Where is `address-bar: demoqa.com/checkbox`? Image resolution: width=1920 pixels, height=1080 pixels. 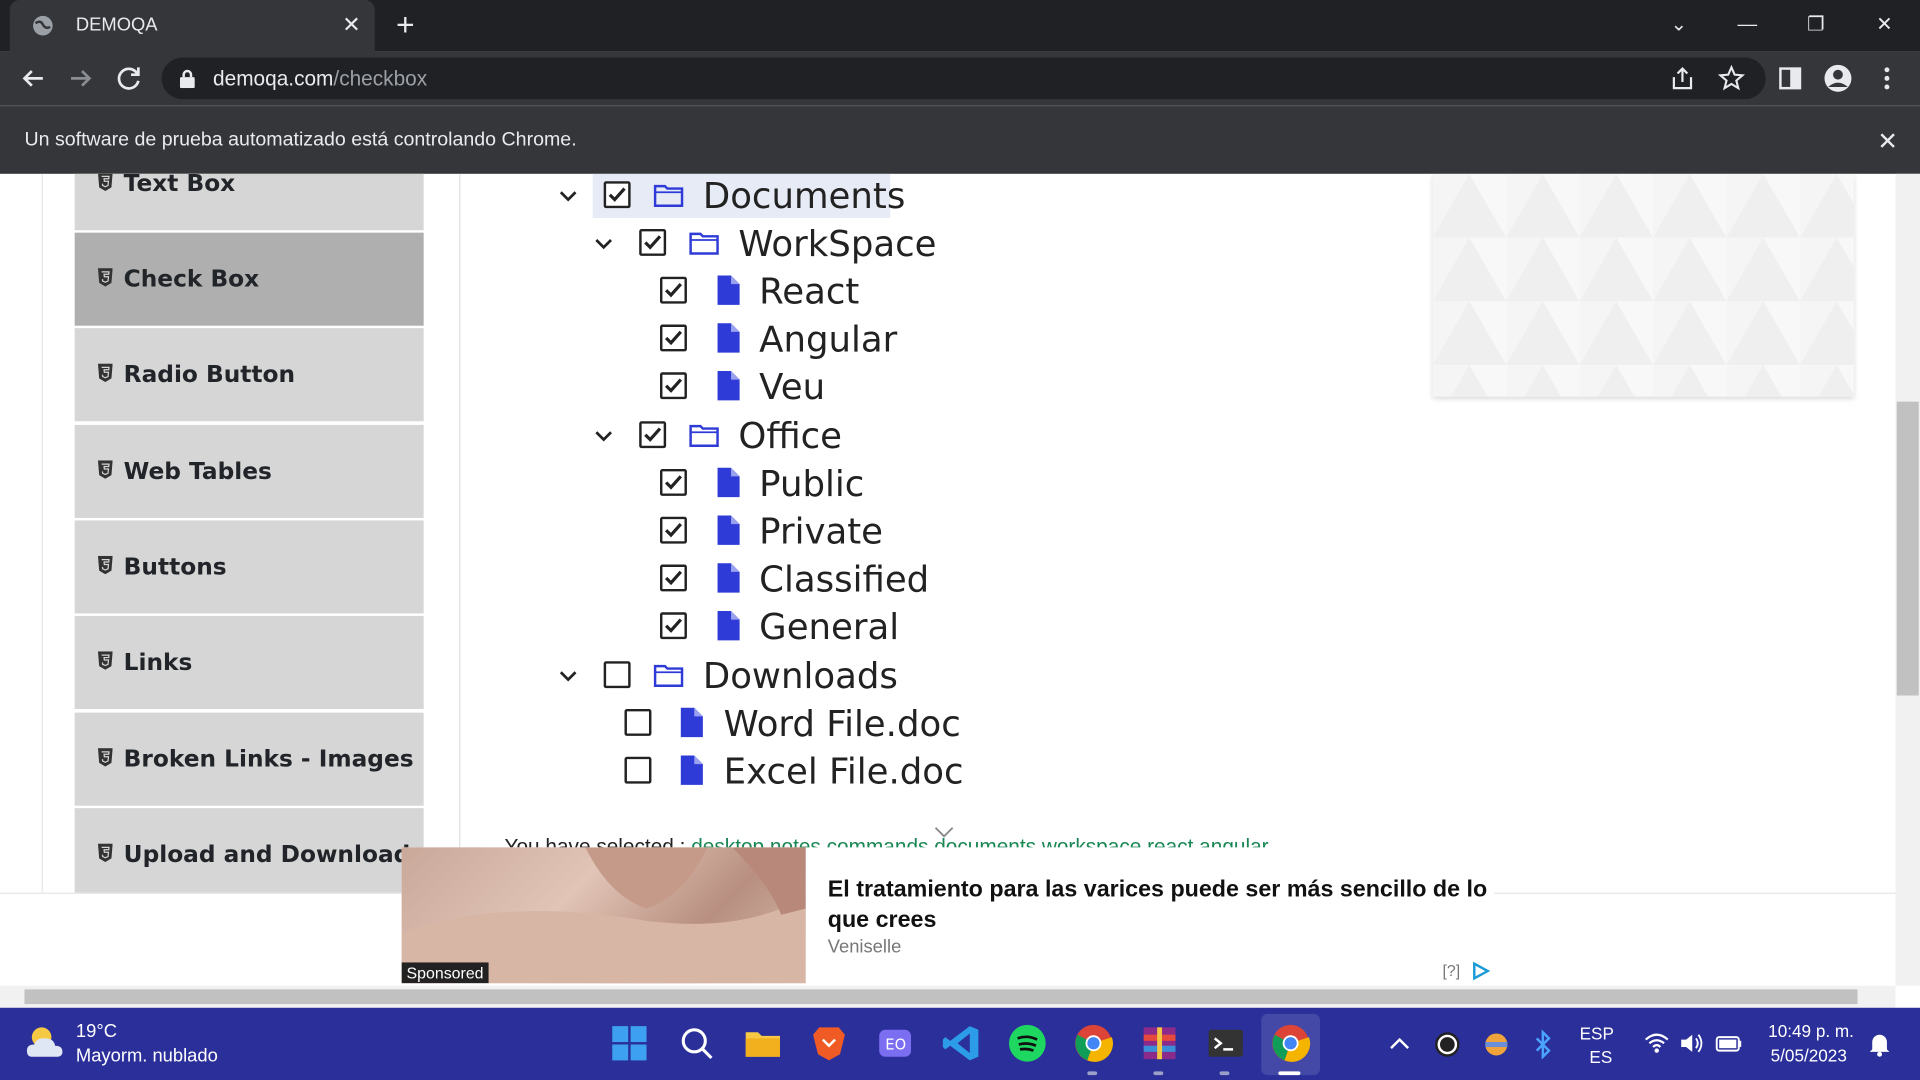 address-bar: demoqa.com/checkbox is located at coordinates (963, 78).